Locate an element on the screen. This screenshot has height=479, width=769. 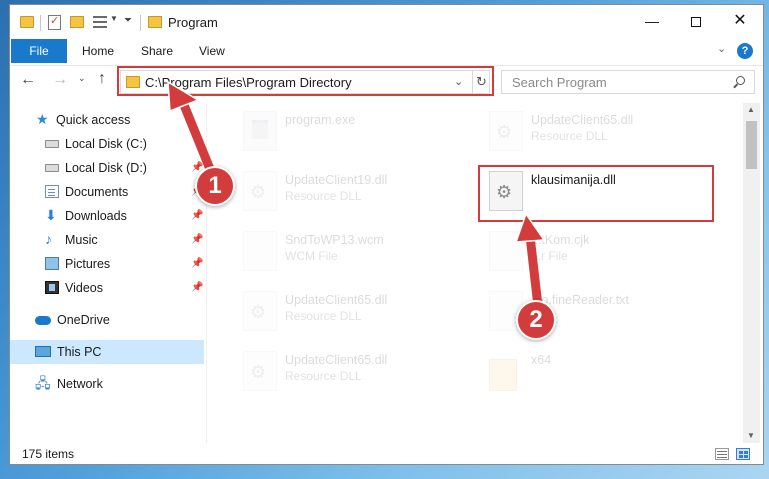
step-1-badge: 1 is located at coordinates (215, 186).